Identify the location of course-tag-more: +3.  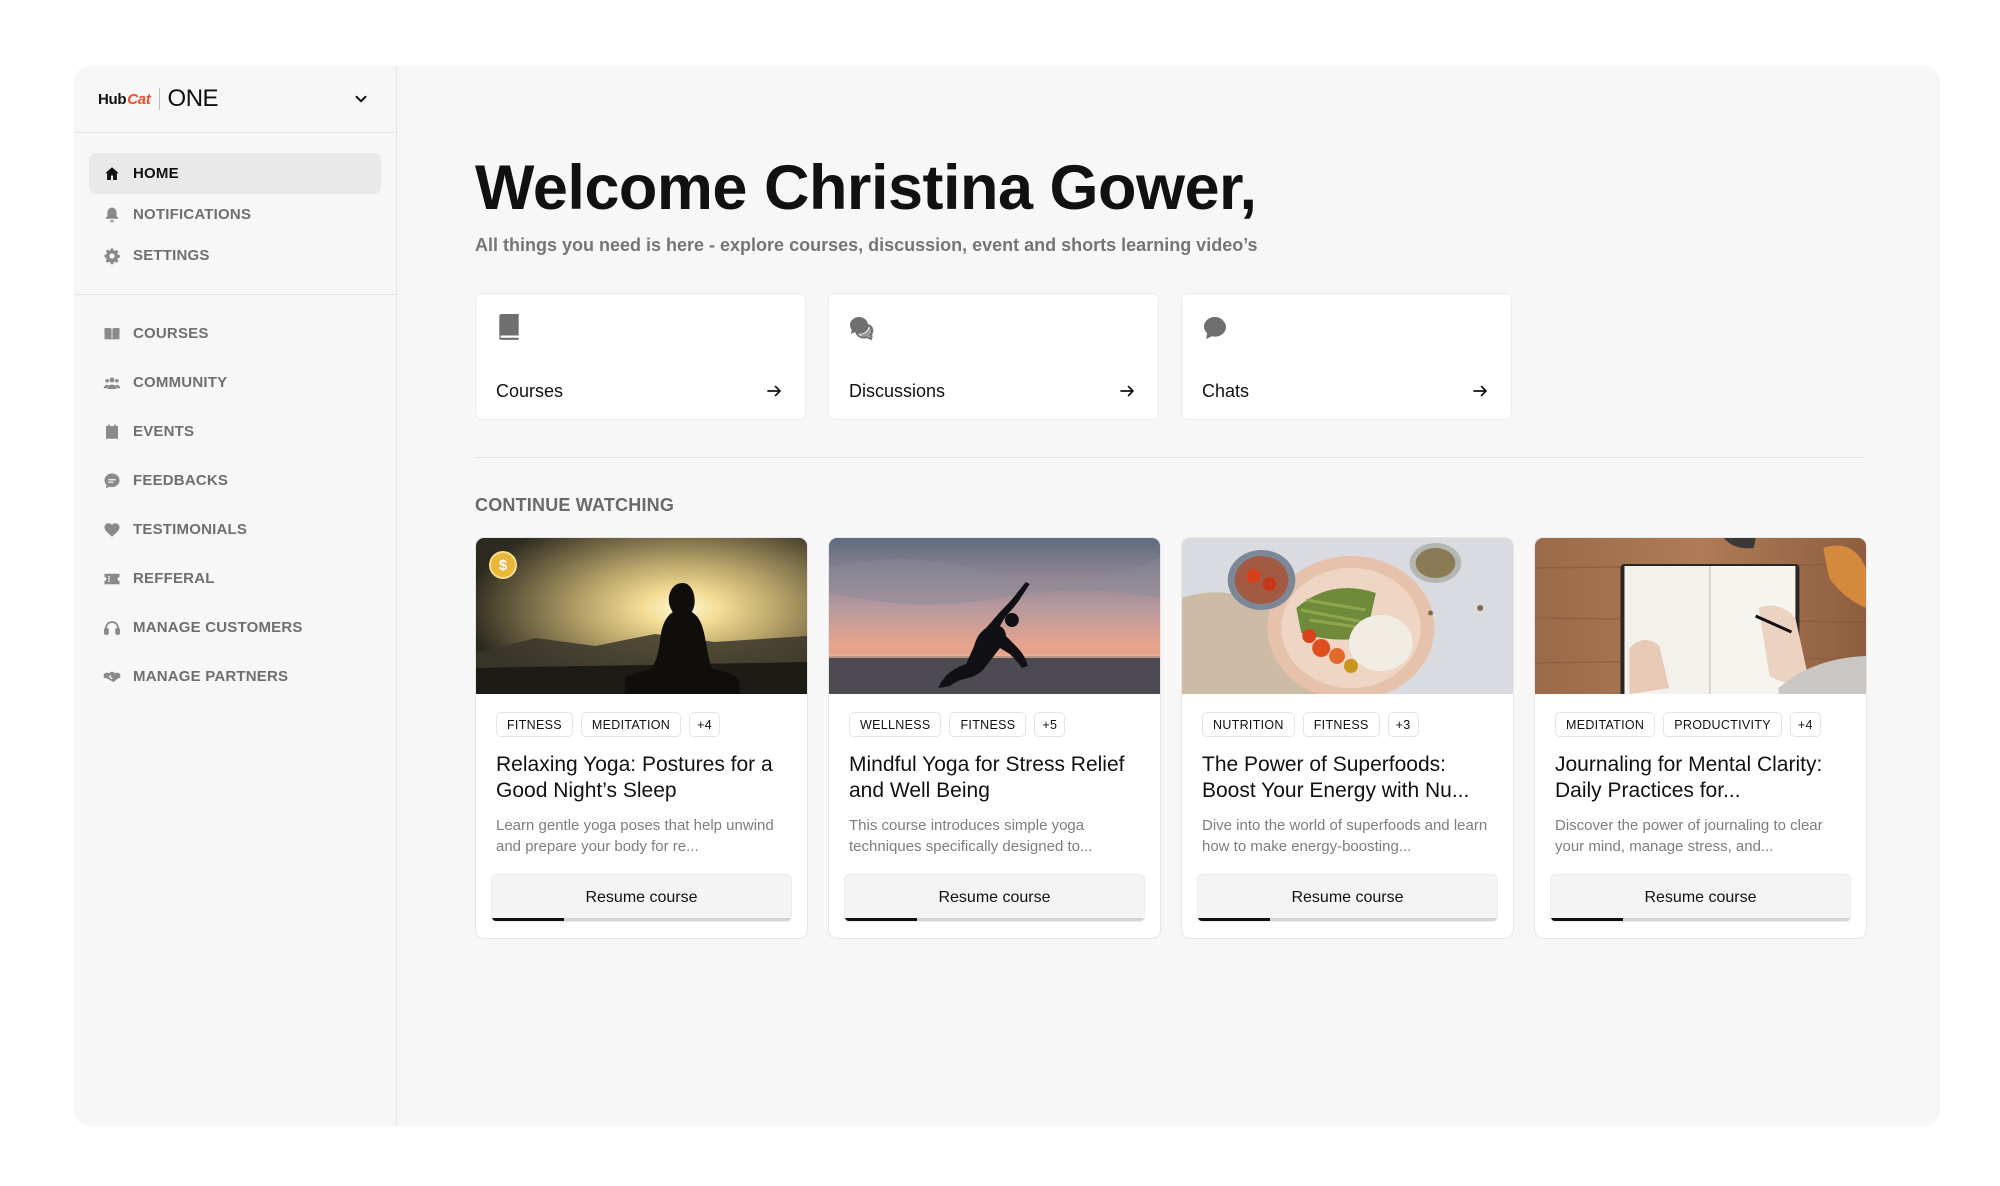
(1403, 725).